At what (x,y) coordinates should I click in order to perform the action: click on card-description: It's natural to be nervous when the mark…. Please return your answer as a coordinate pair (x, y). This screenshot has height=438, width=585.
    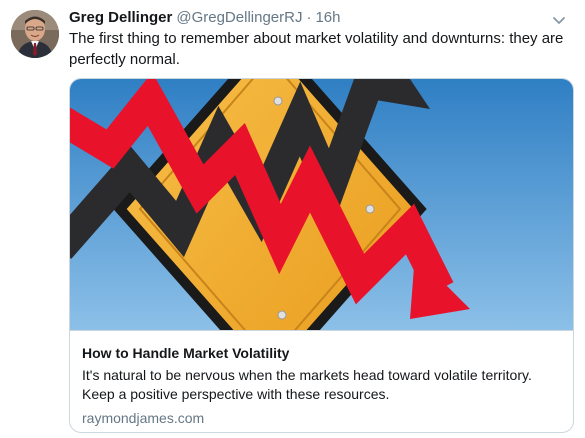
    Looking at the image, I should click on (307, 384).